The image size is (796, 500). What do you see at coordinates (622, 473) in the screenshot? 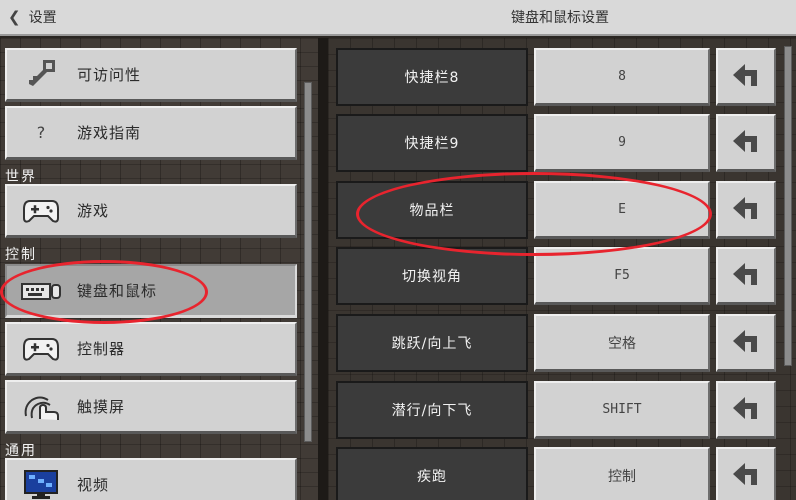
I see `key-assign-button: 控制` at bounding box center [622, 473].